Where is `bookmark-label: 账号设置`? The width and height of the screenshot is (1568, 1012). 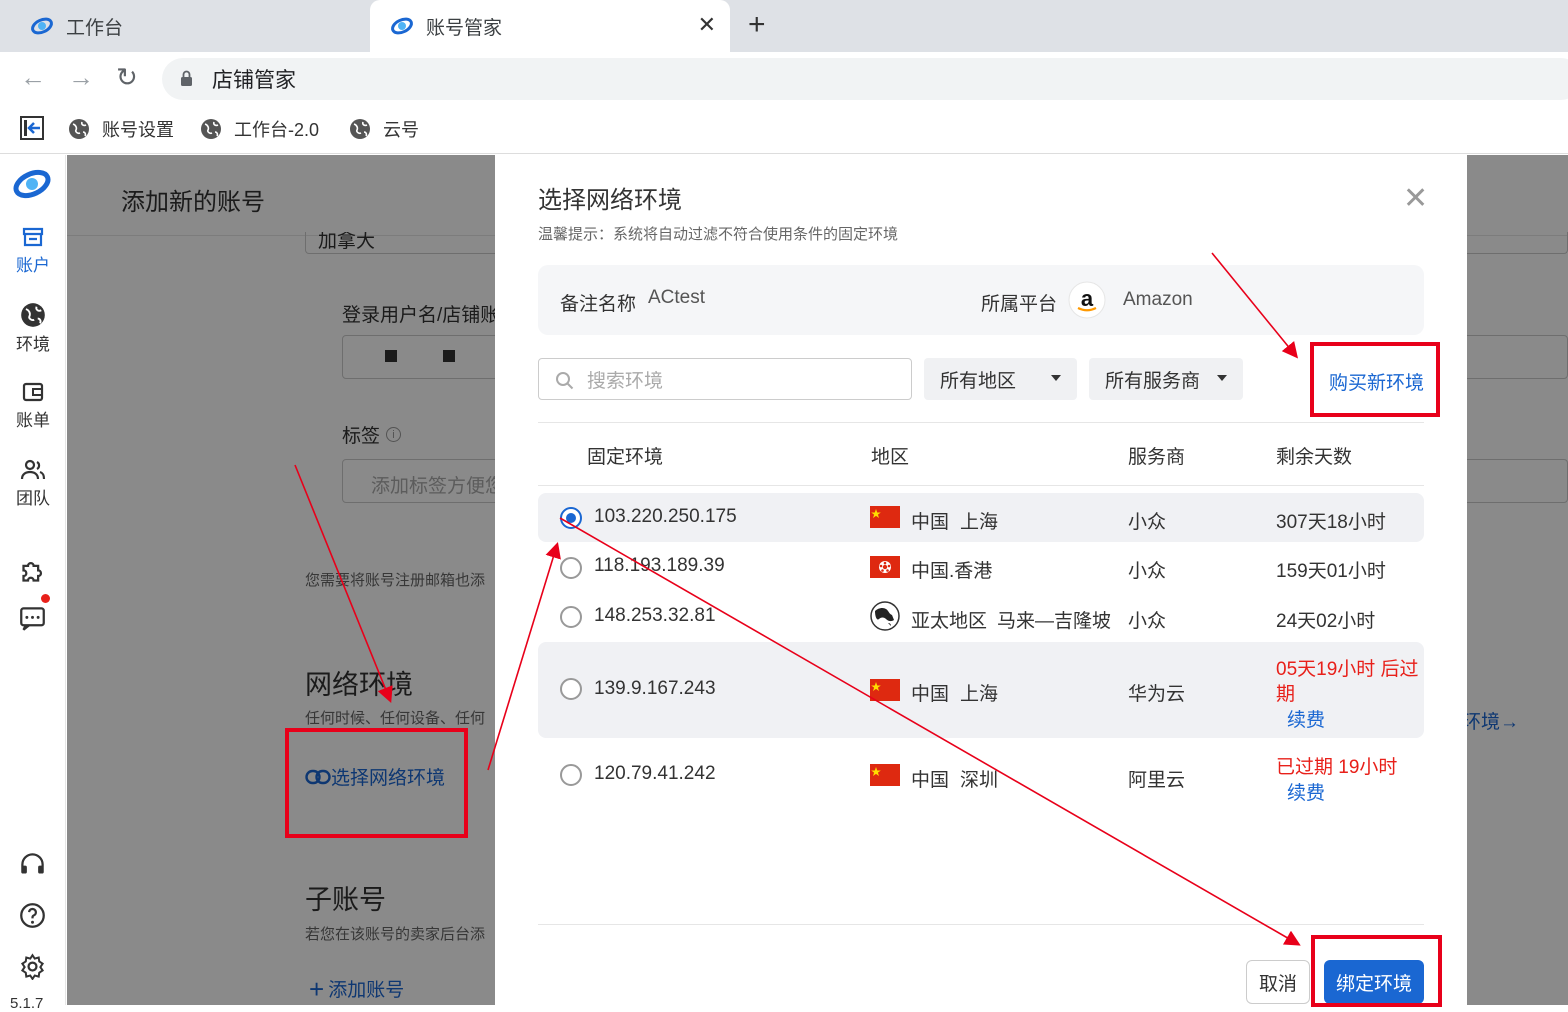
bookmark-label: 账号设置 is located at coordinates (138, 130).